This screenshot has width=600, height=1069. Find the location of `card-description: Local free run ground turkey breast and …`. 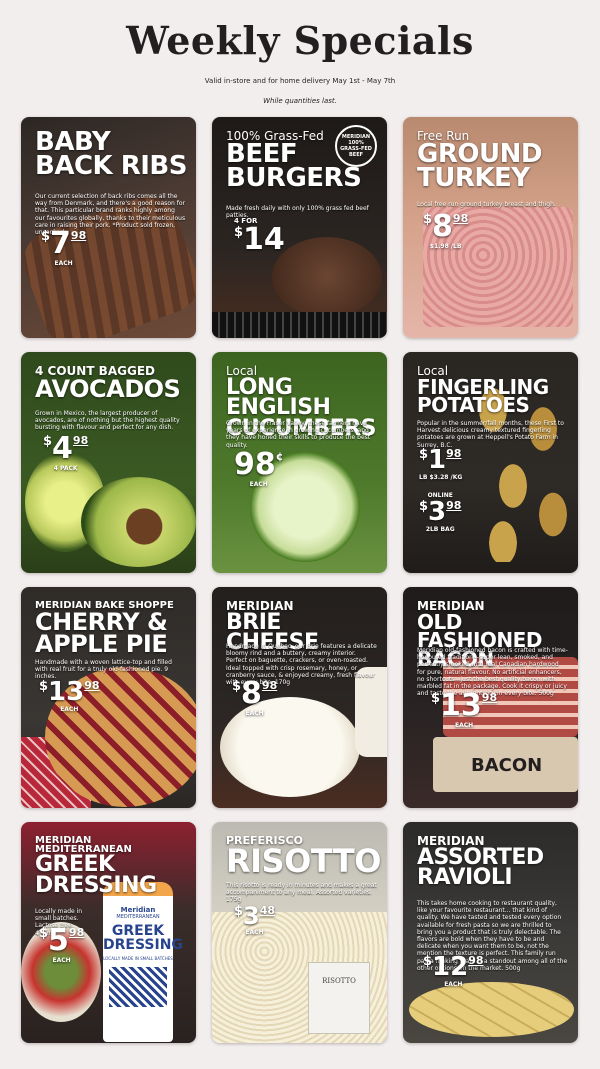

card-description: Local free run ground turkey breast and … is located at coordinates (486, 204).